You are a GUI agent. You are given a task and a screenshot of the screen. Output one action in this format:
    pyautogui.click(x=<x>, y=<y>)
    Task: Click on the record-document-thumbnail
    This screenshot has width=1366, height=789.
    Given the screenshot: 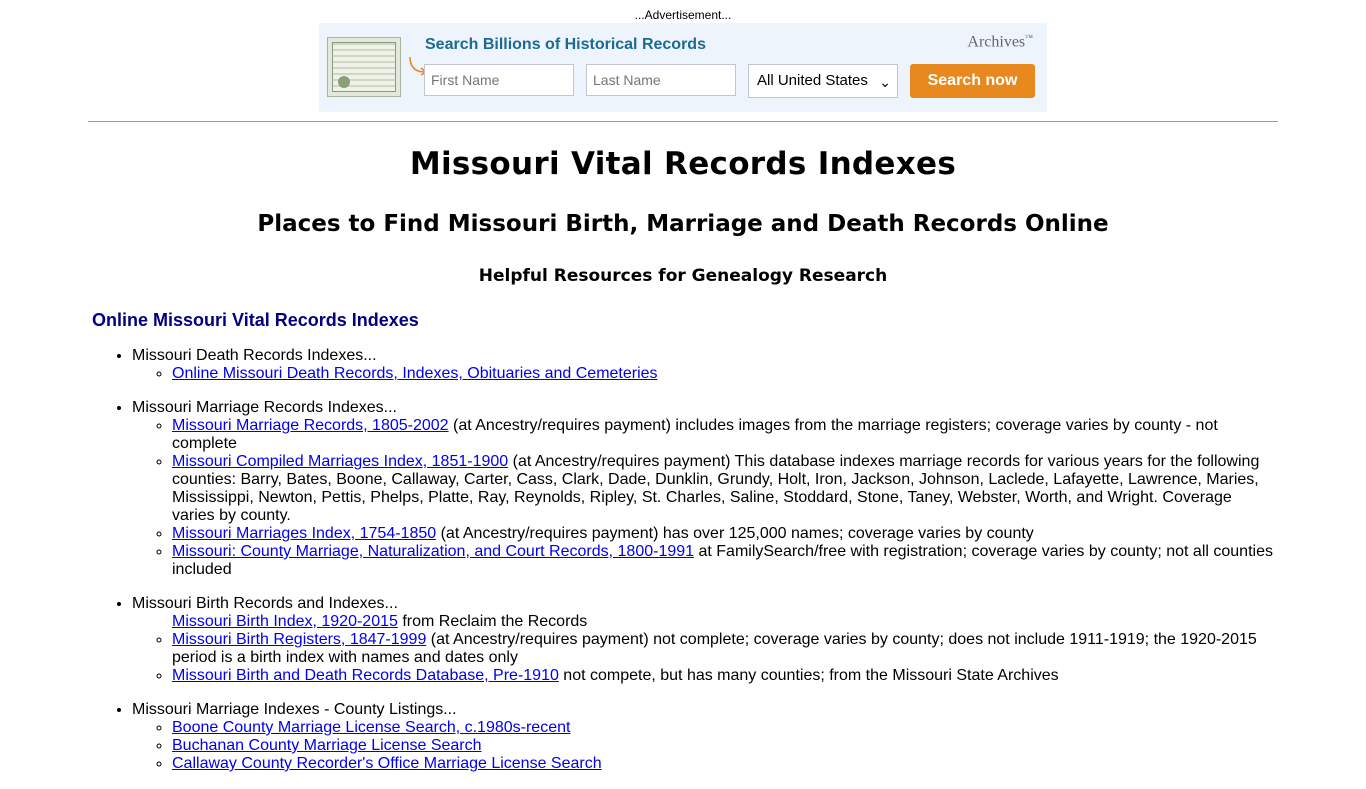 What is the action you would take?
    pyautogui.click(x=364, y=67)
    